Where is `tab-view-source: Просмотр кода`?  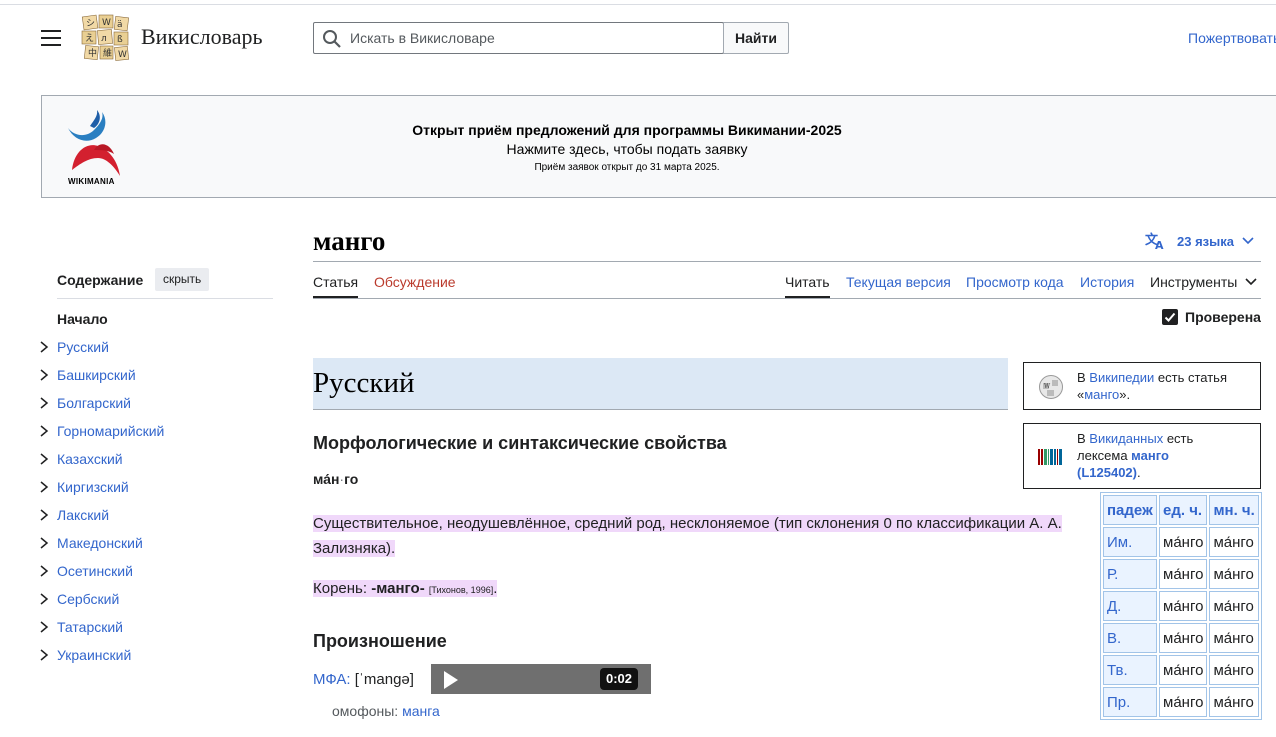 tab-view-source: Просмотр кода is located at coordinates (1015, 282).